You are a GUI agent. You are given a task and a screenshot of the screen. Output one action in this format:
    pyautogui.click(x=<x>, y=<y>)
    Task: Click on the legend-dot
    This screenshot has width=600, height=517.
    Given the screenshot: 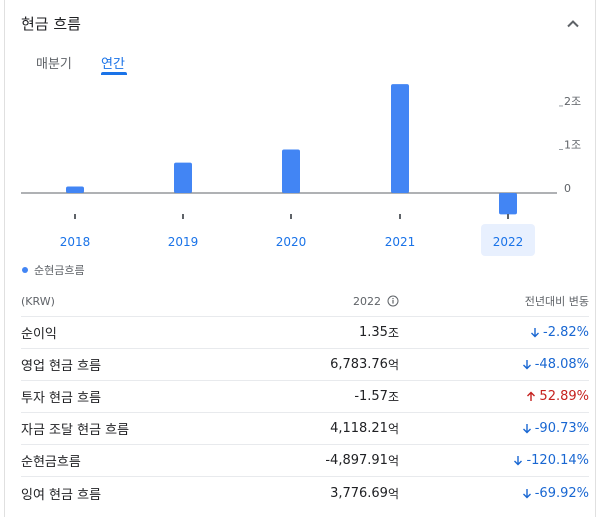 What is the action you would take?
    pyautogui.click(x=25, y=270)
    